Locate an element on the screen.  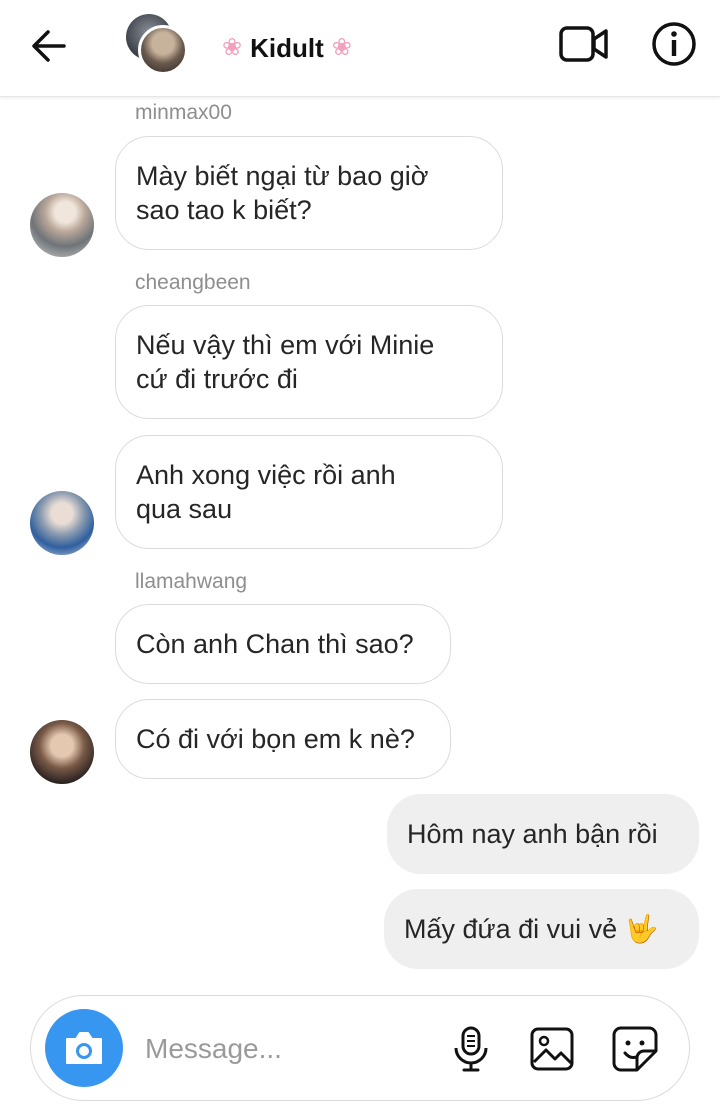
sticker-icon is located at coordinates (635, 1049).